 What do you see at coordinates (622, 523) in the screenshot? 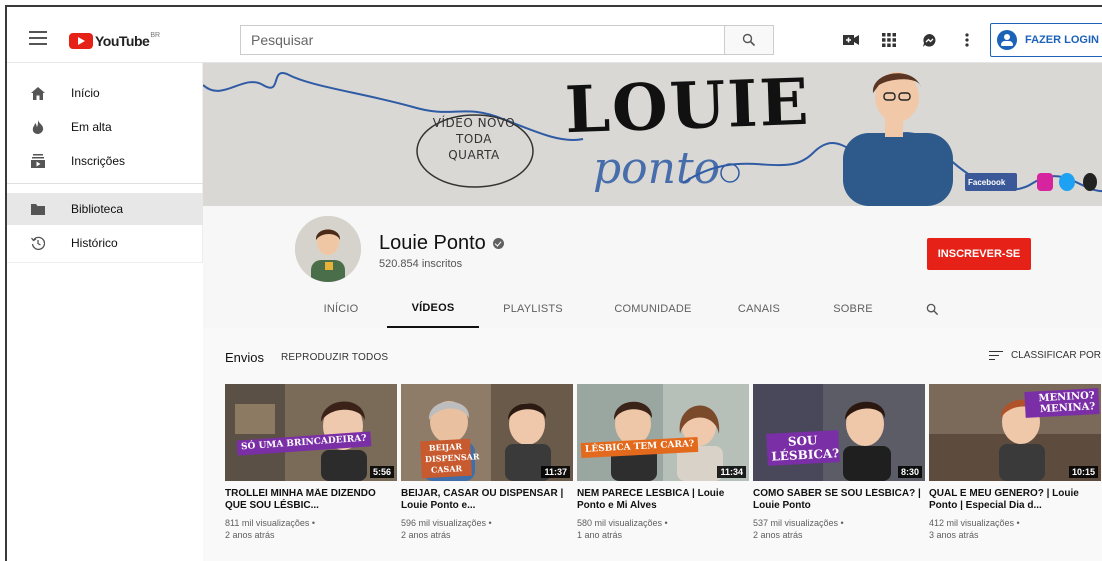
I see `video-views: 580 mil visualizações •` at bounding box center [622, 523].